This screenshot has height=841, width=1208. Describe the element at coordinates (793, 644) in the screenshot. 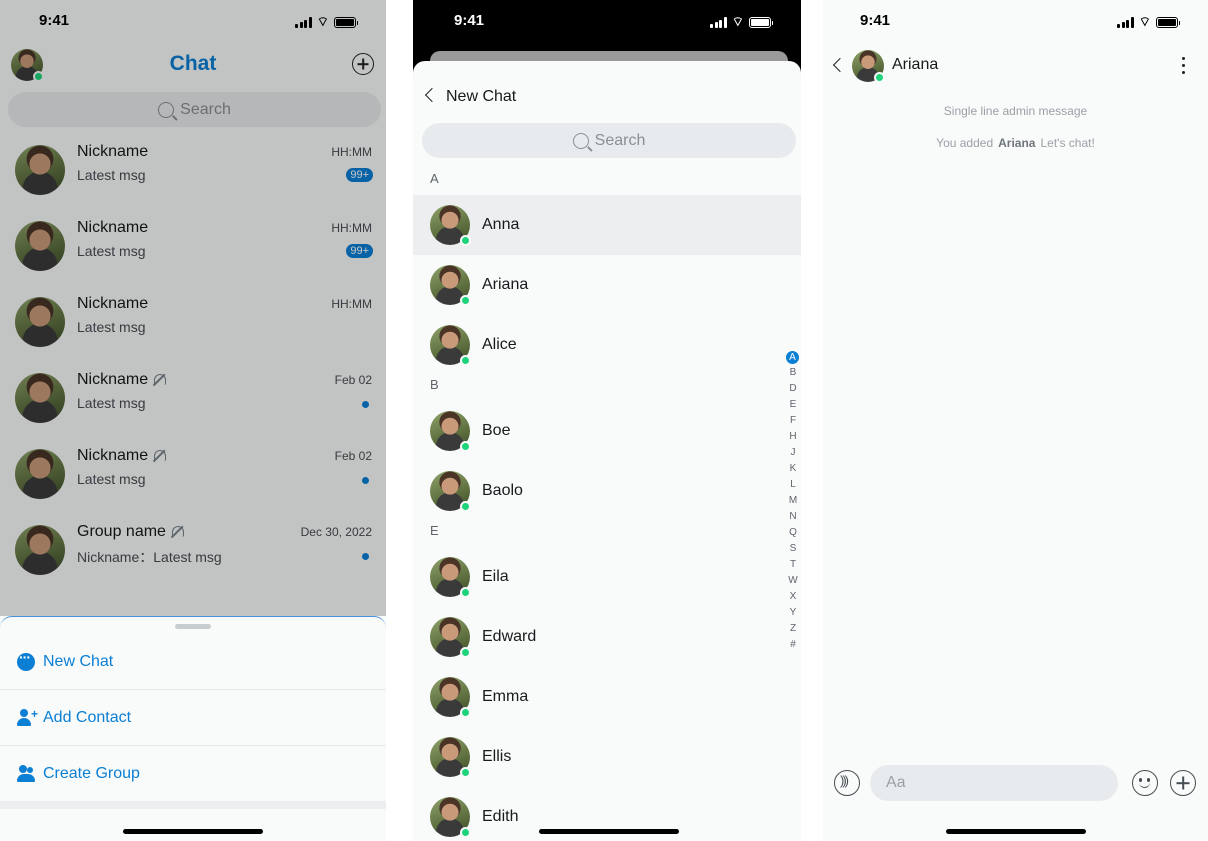

I see `index-letter: #` at that location.